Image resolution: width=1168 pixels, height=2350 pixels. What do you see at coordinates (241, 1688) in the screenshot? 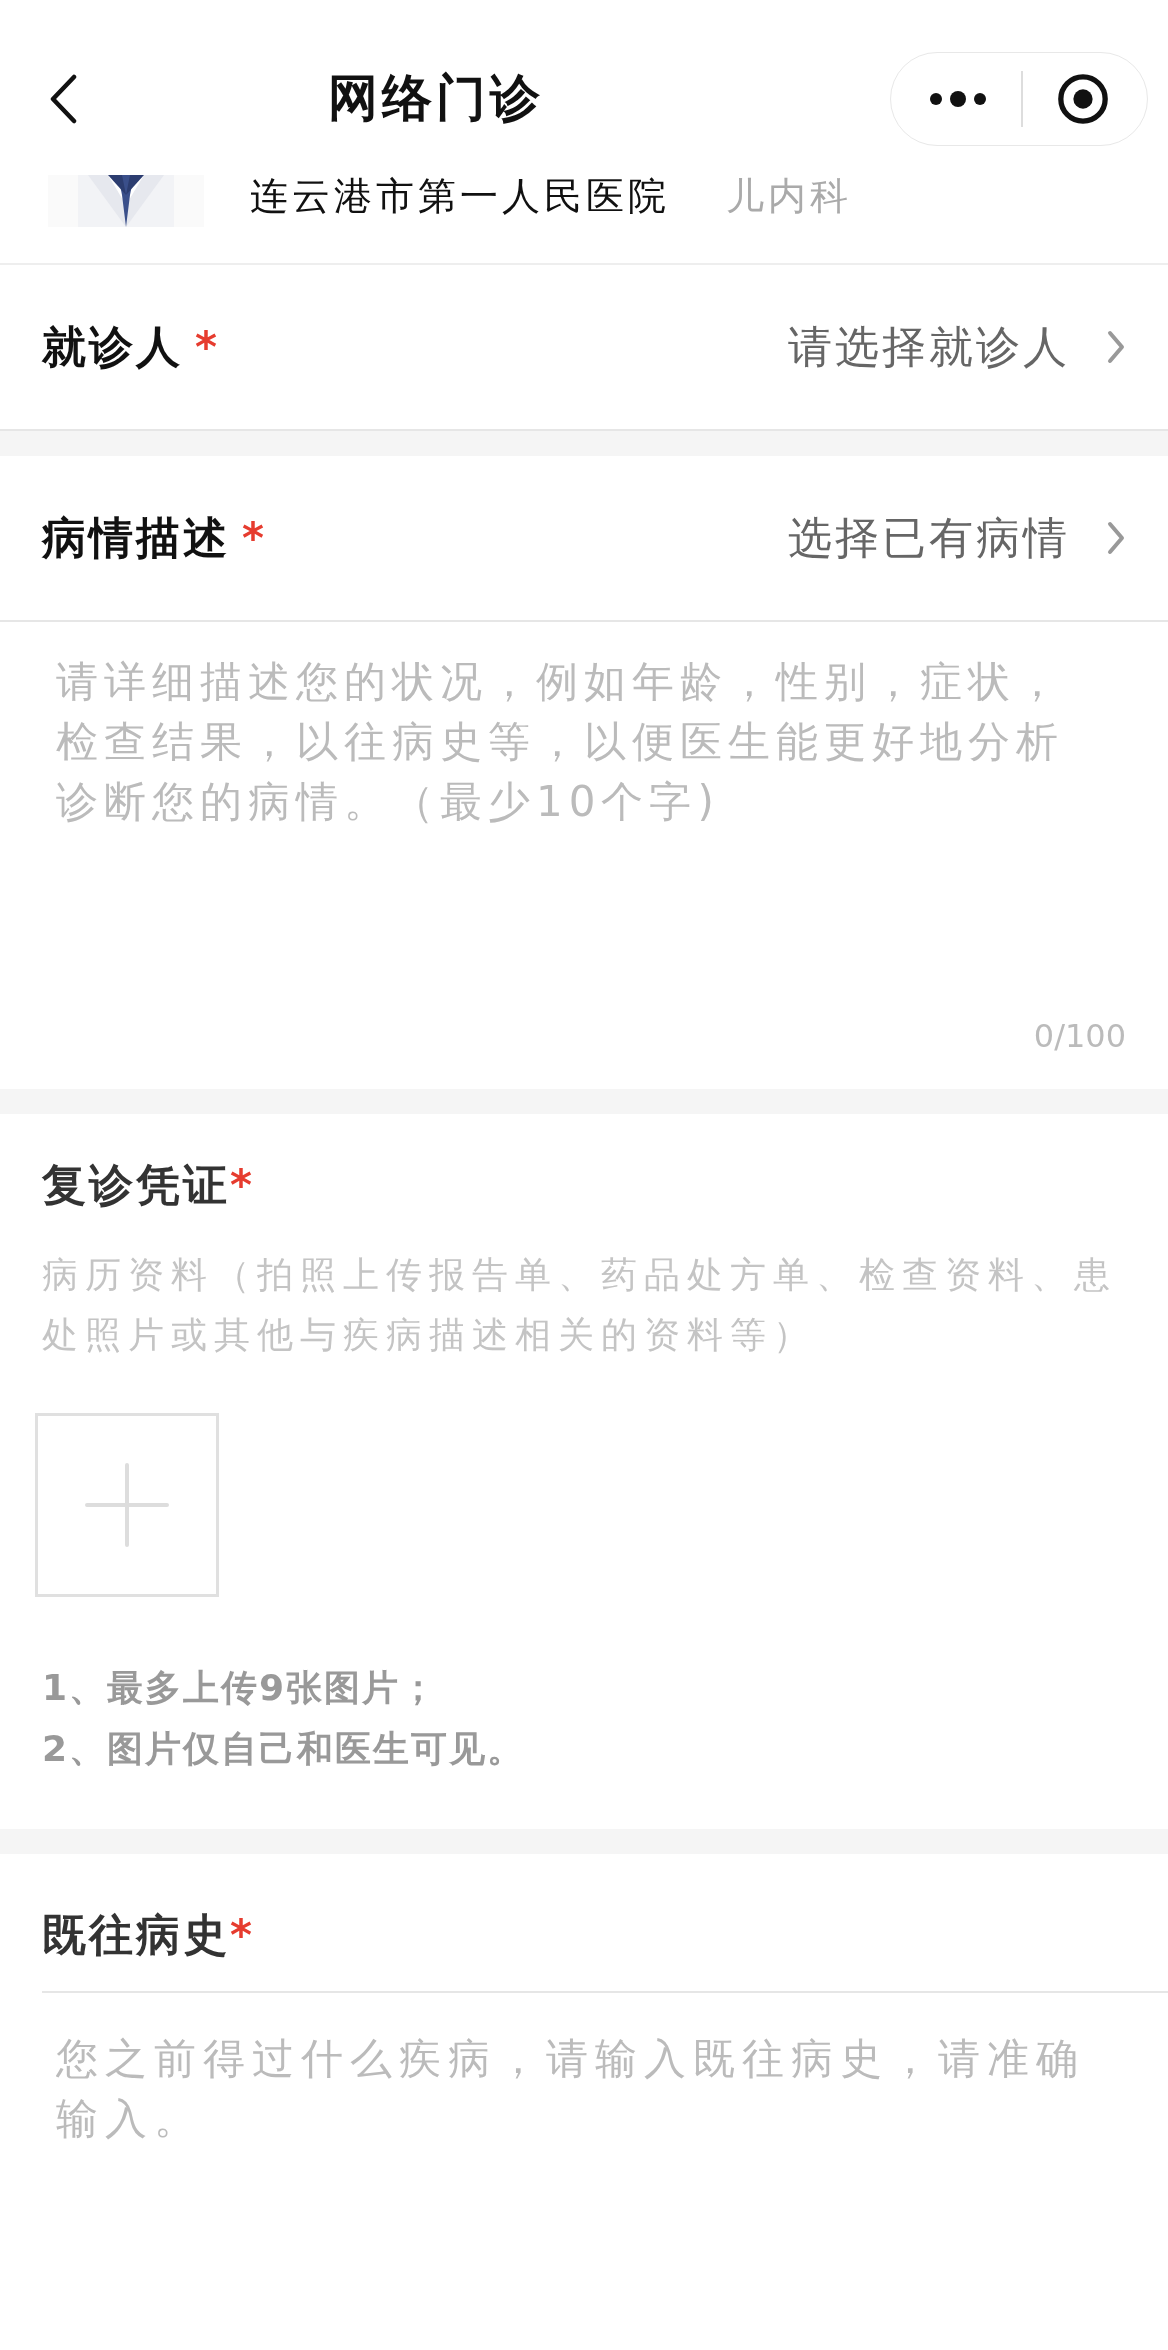
I see `upload-note: 1、最多上传9张图片；` at bounding box center [241, 1688].